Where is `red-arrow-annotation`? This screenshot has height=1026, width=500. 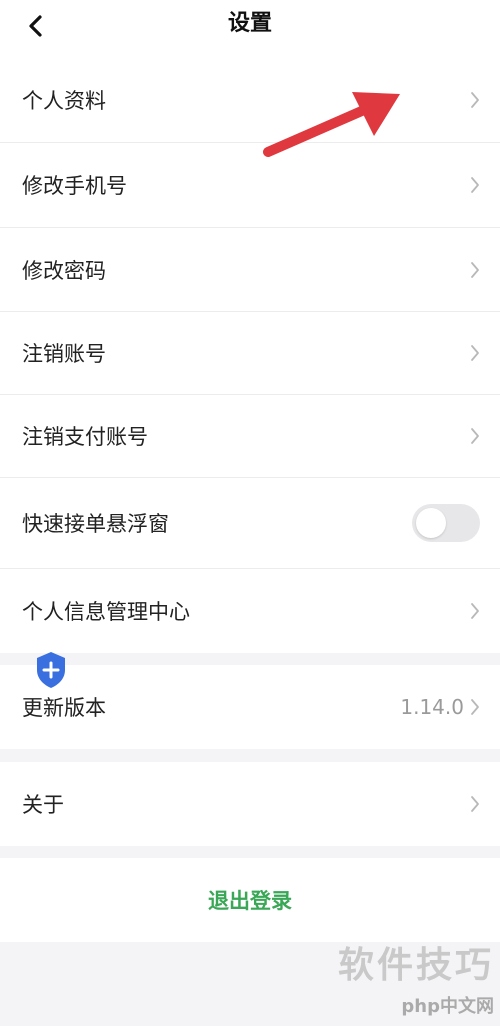
red-arrow-annotation is located at coordinates (331, 124).